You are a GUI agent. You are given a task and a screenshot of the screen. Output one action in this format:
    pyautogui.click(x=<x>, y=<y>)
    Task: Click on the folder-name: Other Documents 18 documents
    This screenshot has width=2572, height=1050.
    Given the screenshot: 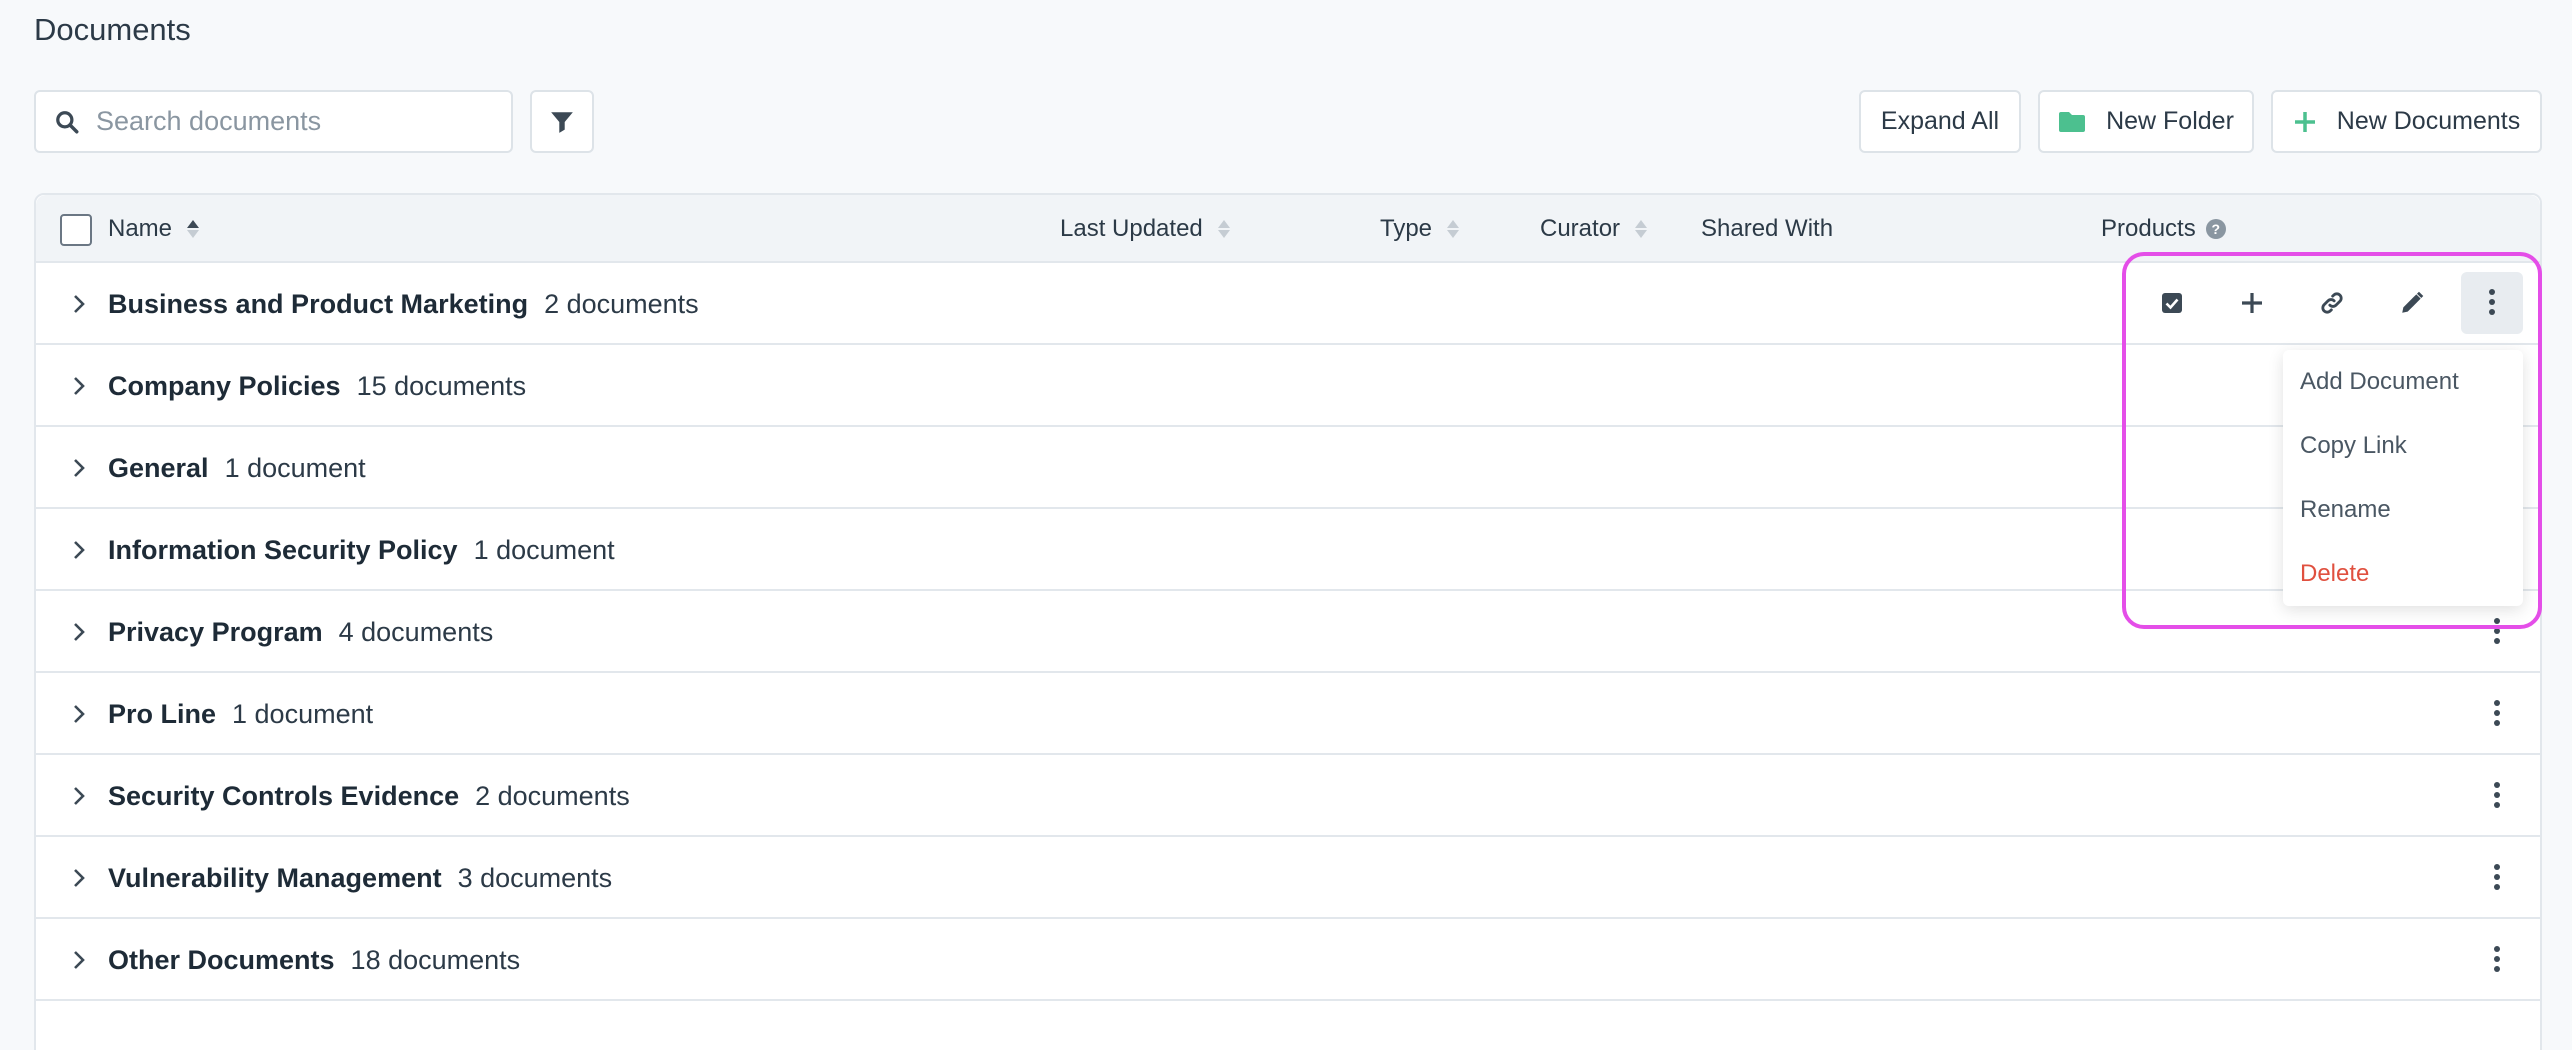 What is the action you would take?
    pyautogui.click(x=314, y=960)
    